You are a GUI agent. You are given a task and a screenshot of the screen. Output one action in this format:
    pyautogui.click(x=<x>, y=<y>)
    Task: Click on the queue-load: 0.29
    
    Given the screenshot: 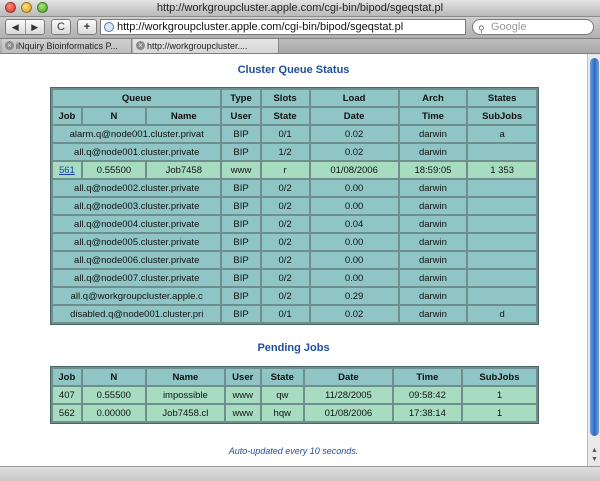 What is the action you would take?
    pyautogui.click(x=354, y=296)
    